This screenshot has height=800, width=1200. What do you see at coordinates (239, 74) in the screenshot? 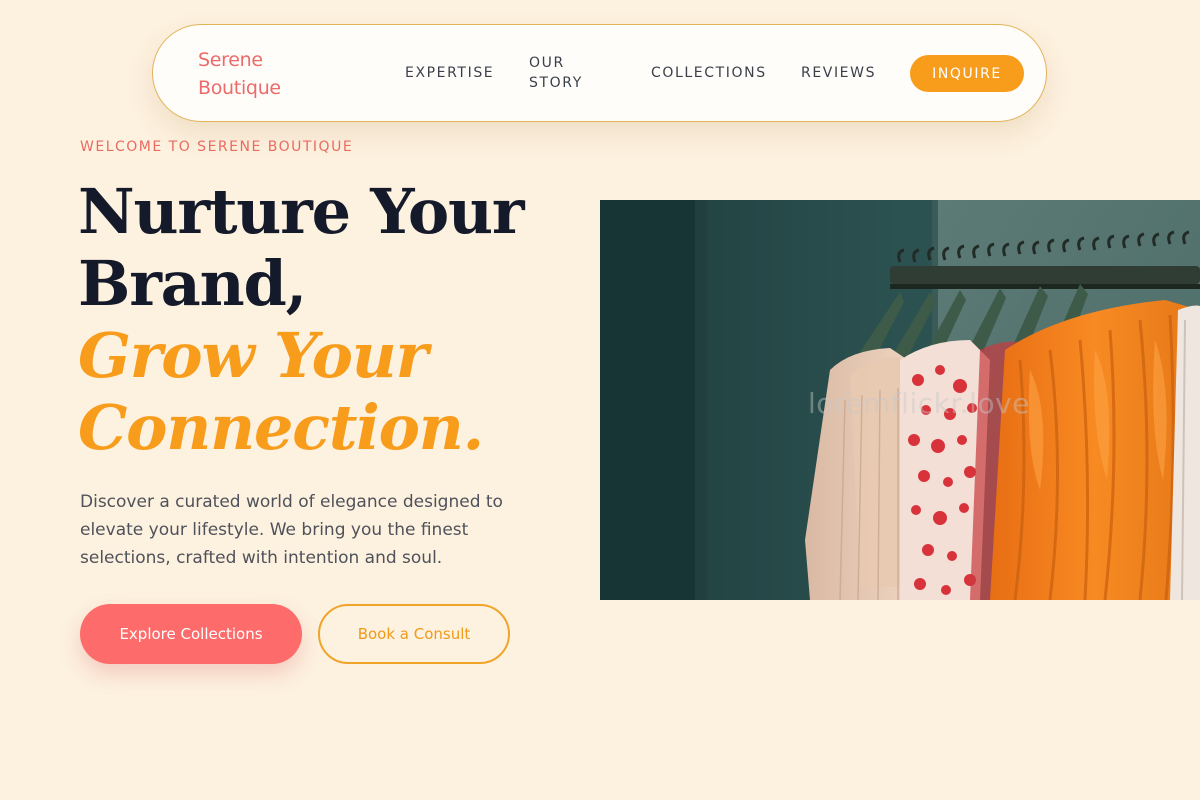
I see `brand-name: Serene Boutique` at bounding box center [239, 74].